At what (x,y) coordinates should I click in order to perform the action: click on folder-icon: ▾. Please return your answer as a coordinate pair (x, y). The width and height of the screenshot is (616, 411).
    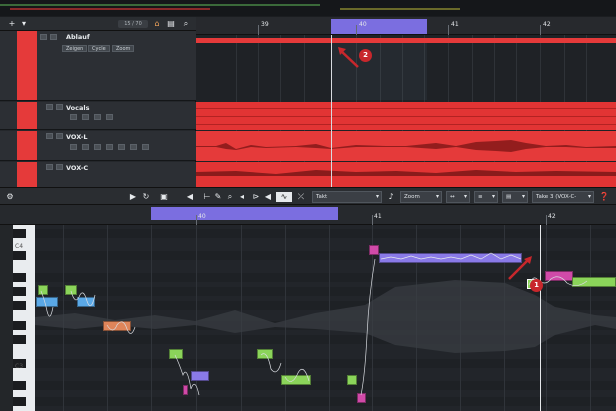
    Looking at the image, I should click on (24, 24).